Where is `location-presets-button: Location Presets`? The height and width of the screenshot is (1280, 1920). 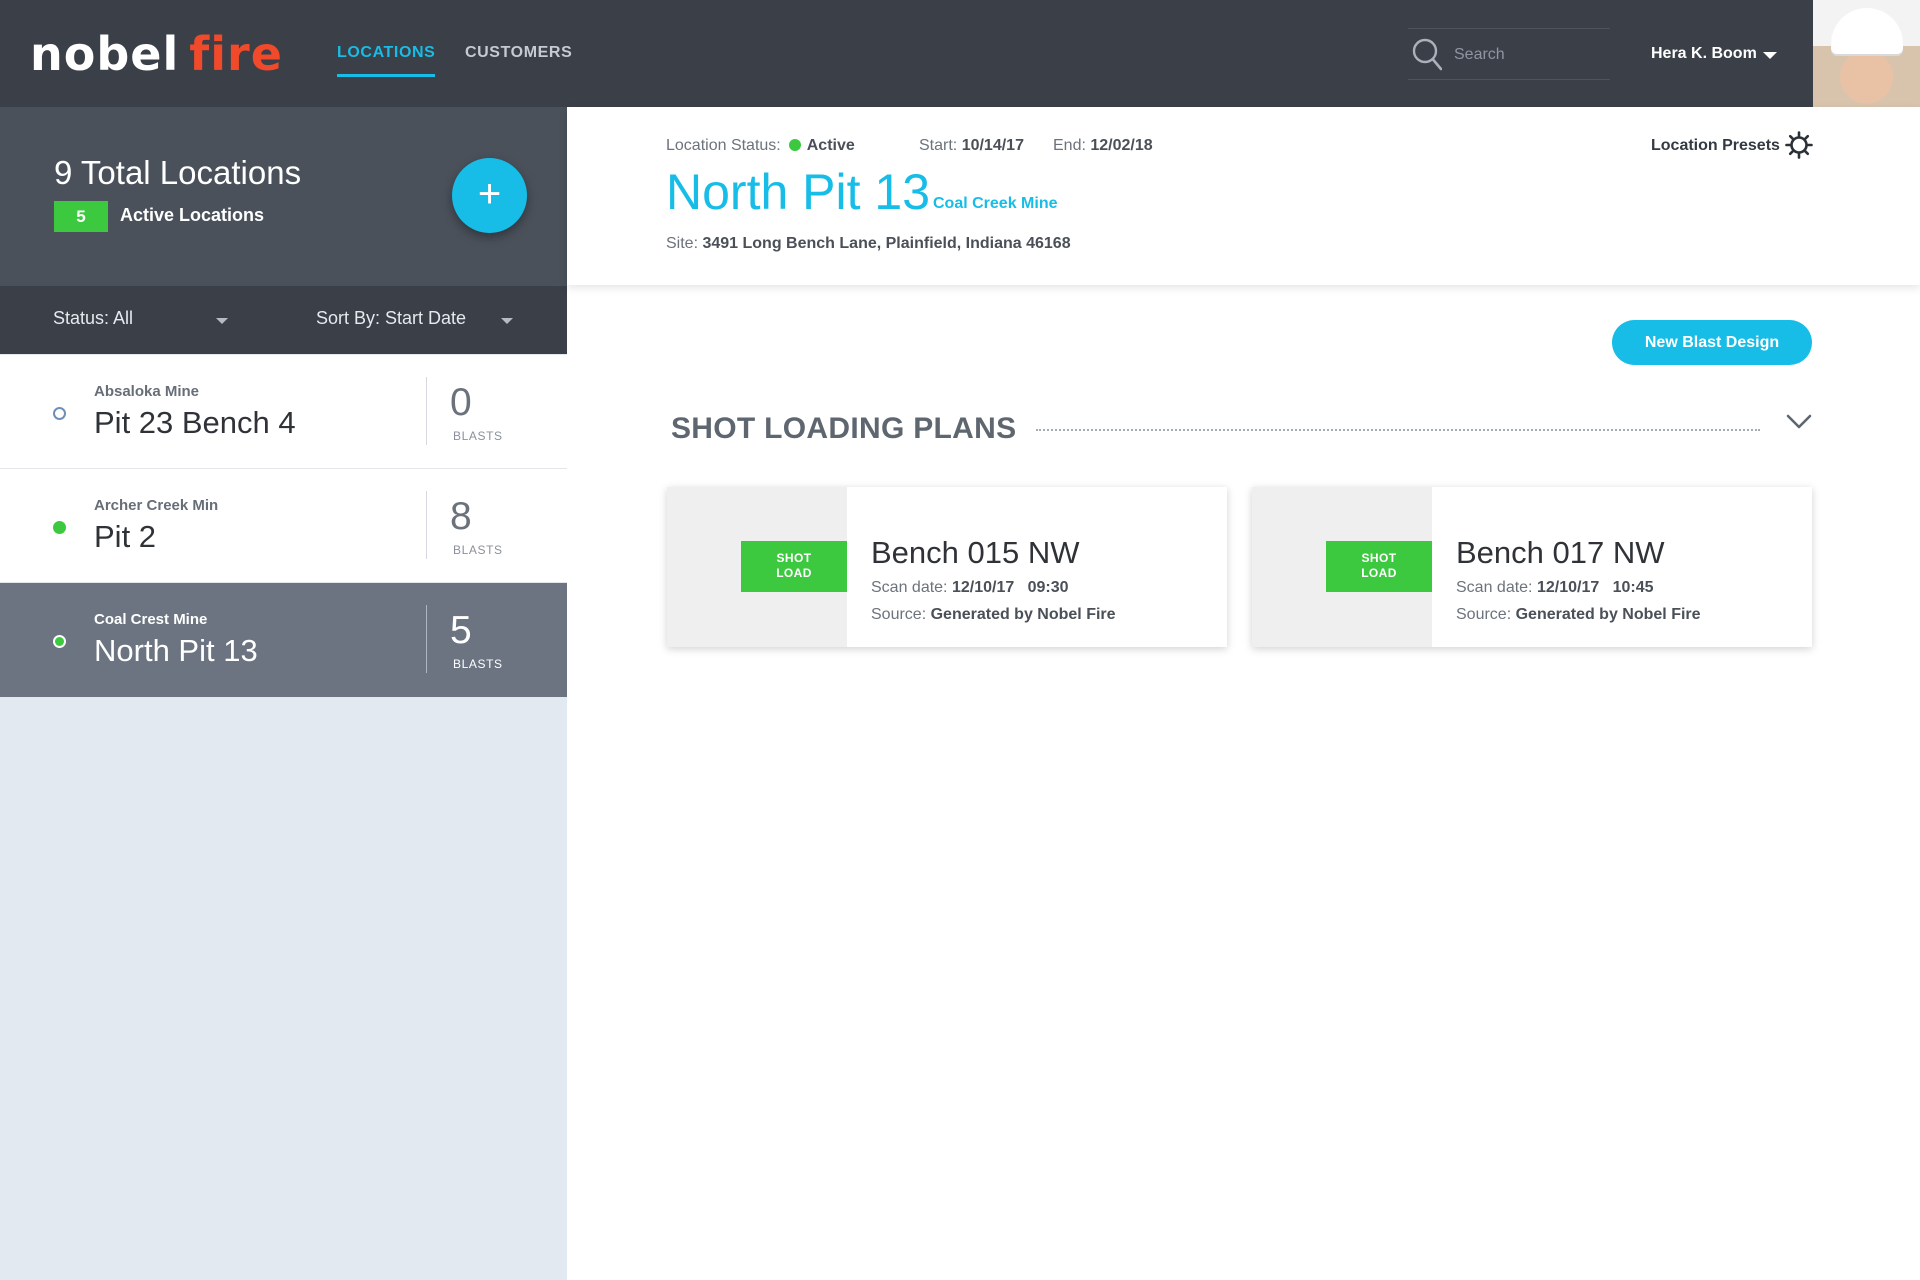 location-presets-button: Location Presets is located at coordinates (1715, 146).